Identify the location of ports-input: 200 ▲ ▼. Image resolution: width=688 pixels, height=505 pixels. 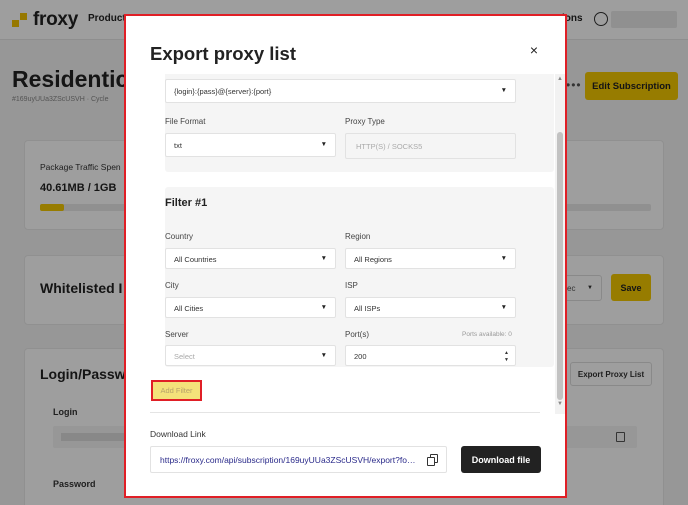
(430, 355).